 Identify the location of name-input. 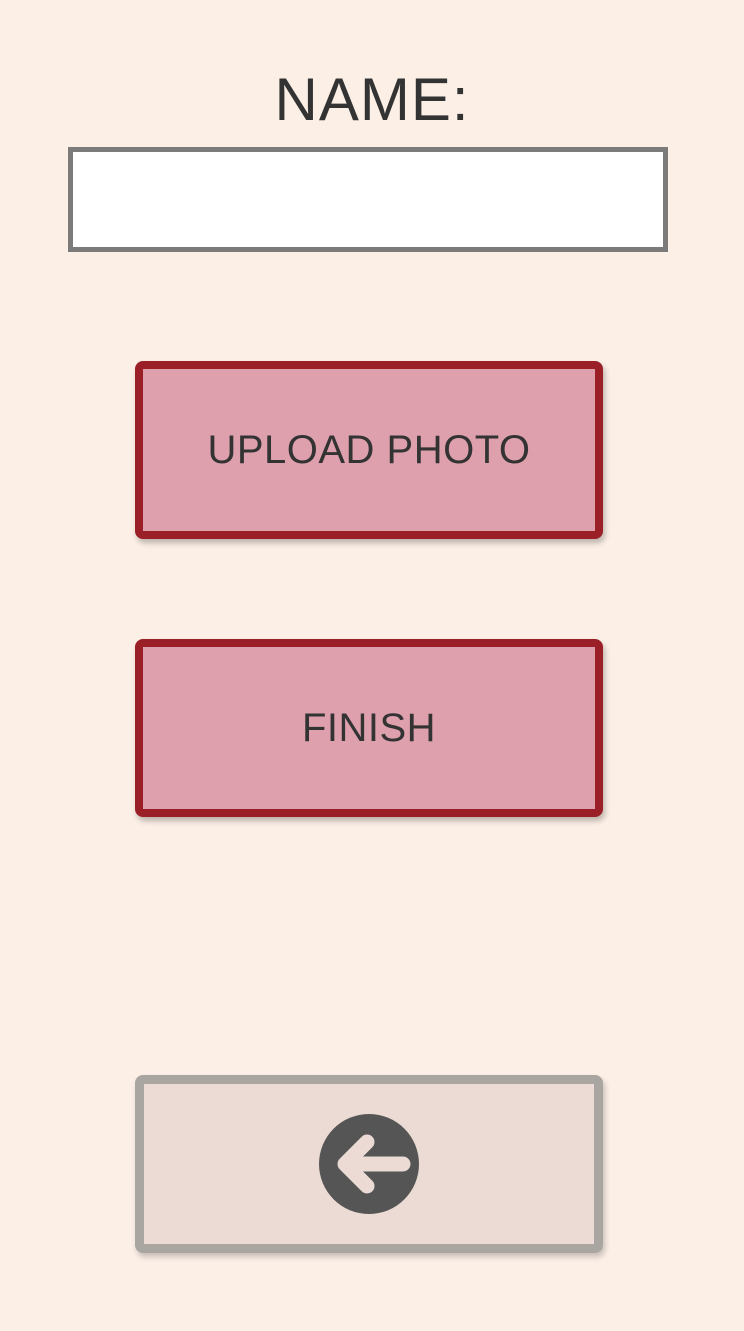
(368, 199).